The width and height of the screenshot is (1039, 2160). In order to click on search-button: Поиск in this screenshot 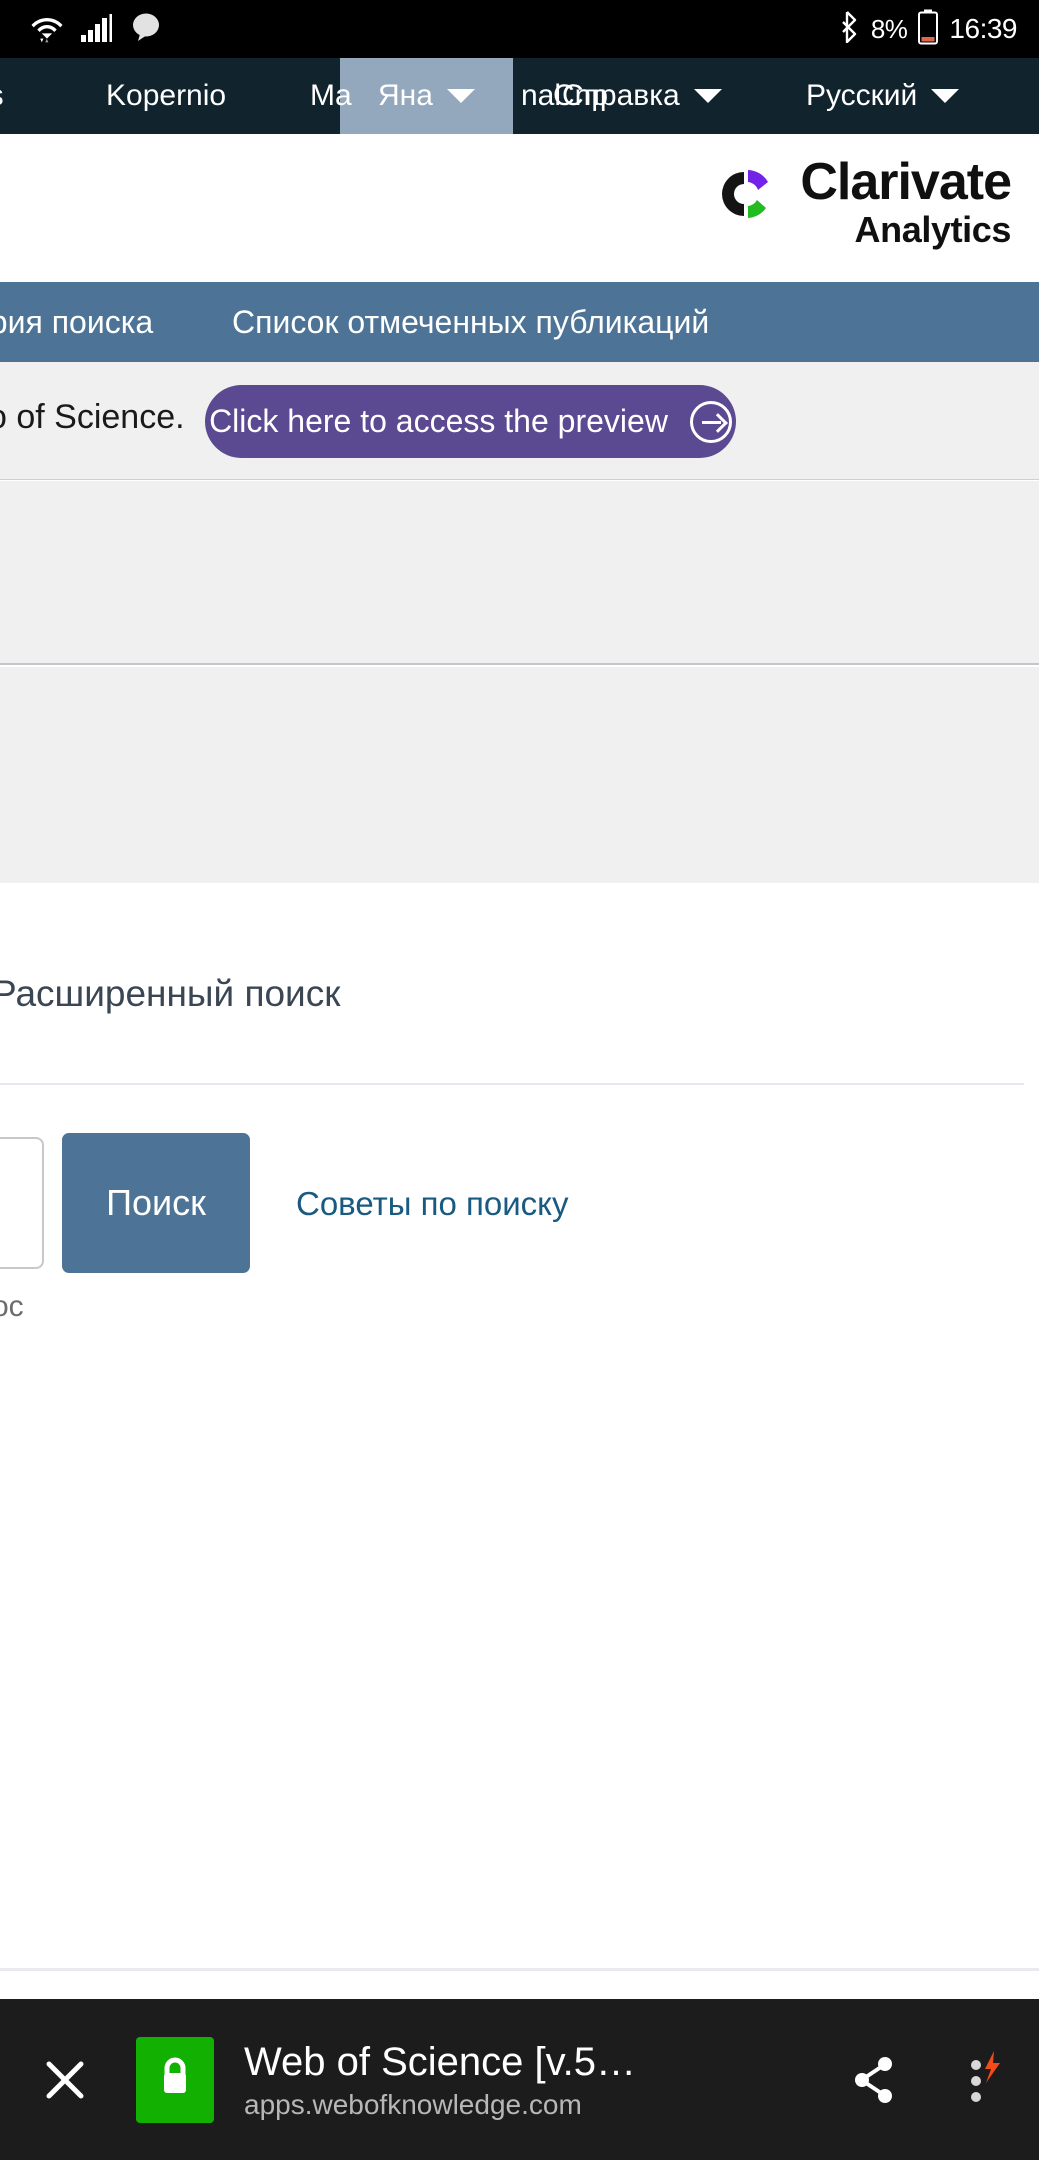, I will do `click(156, 1203)`.